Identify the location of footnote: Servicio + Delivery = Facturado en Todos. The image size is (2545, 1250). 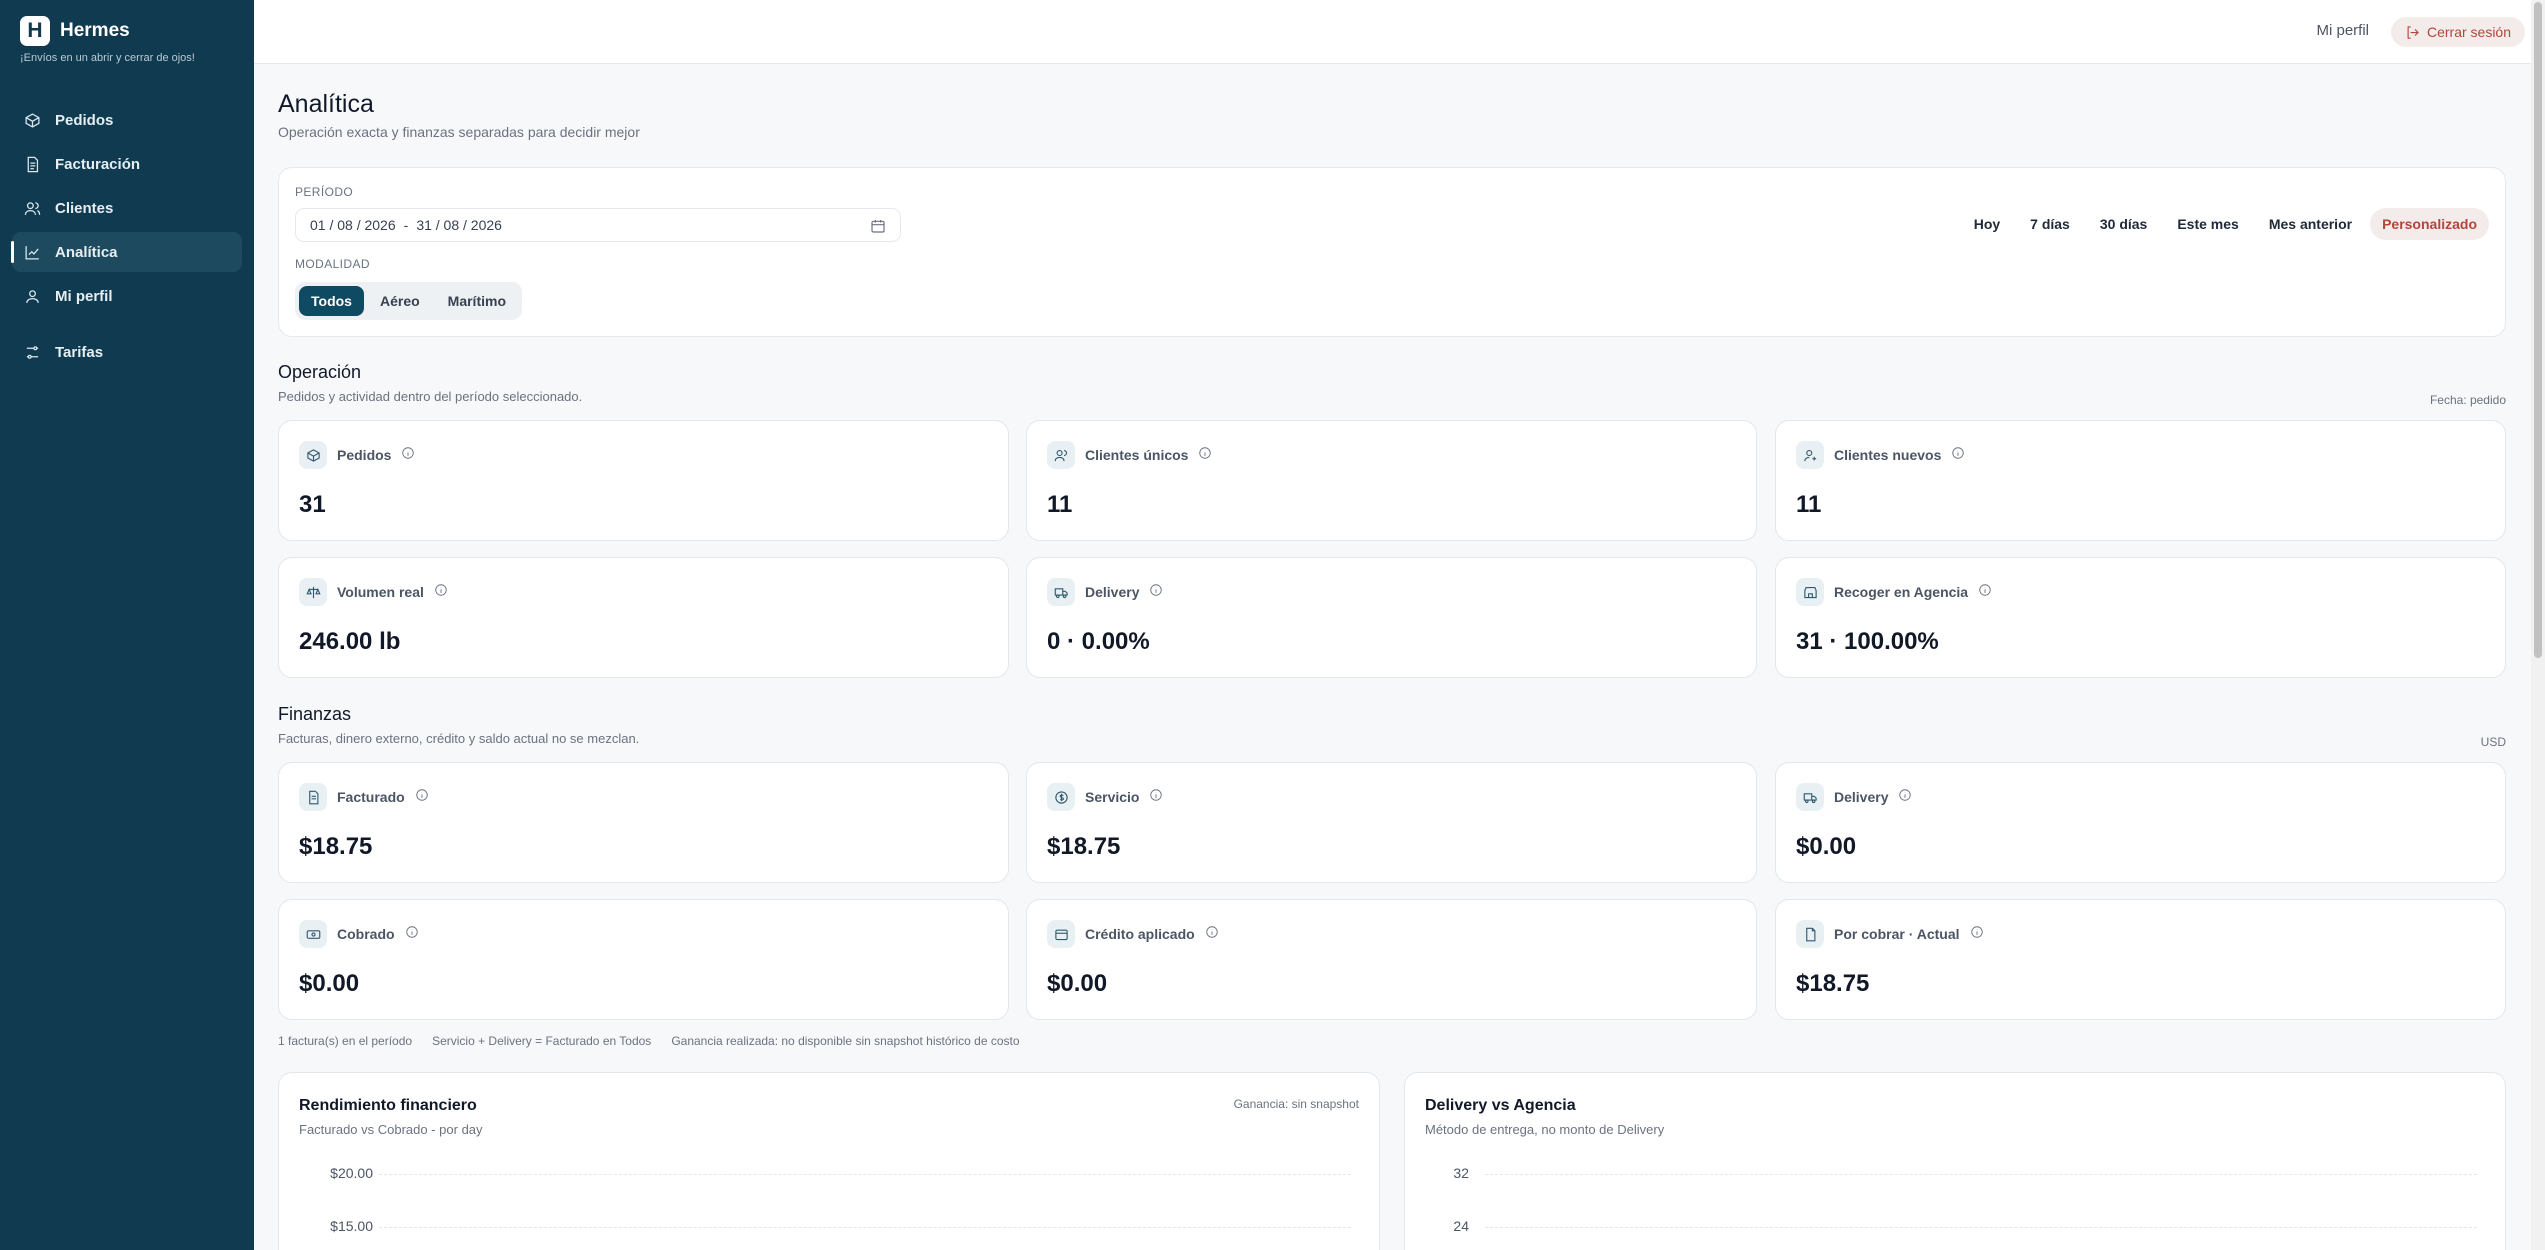
(542, 1041).